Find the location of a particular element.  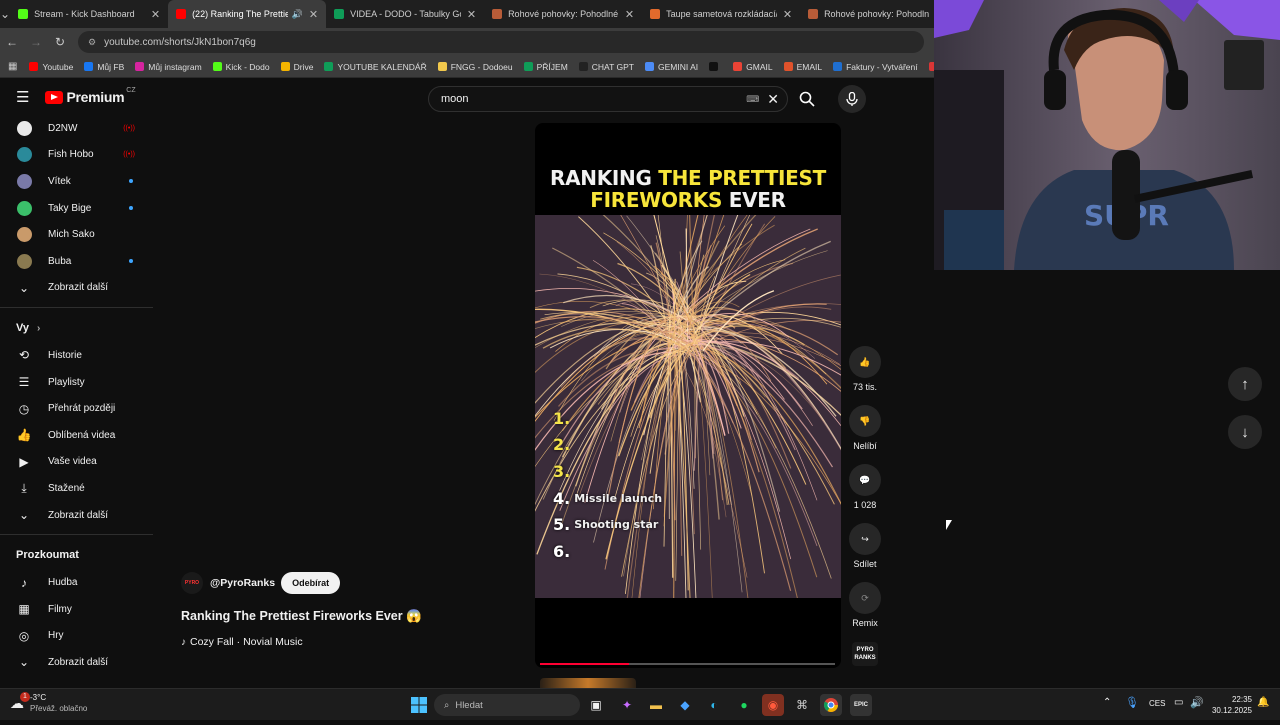

bookmark-item is located at coordinates (715, 66).